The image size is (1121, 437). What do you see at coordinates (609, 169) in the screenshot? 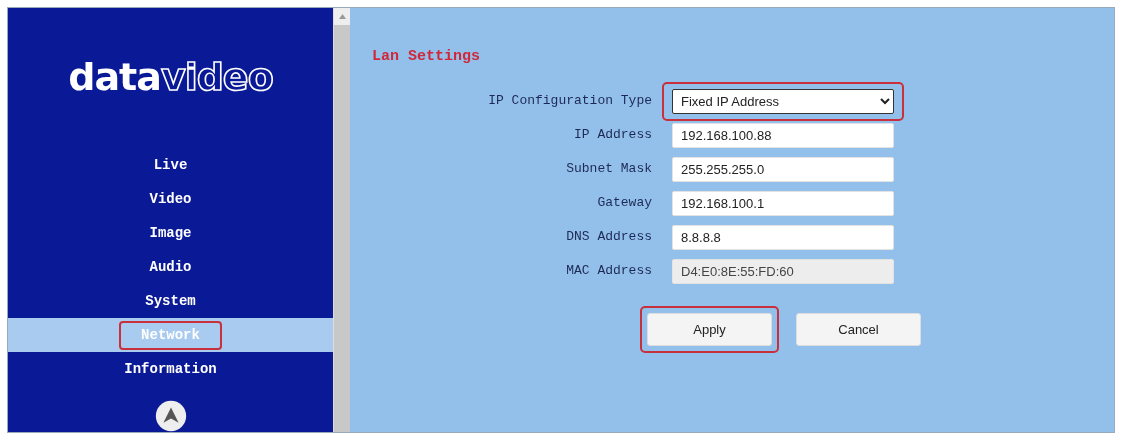
I see `field-label: Subnet Mask` at bounding box center [609, 169].